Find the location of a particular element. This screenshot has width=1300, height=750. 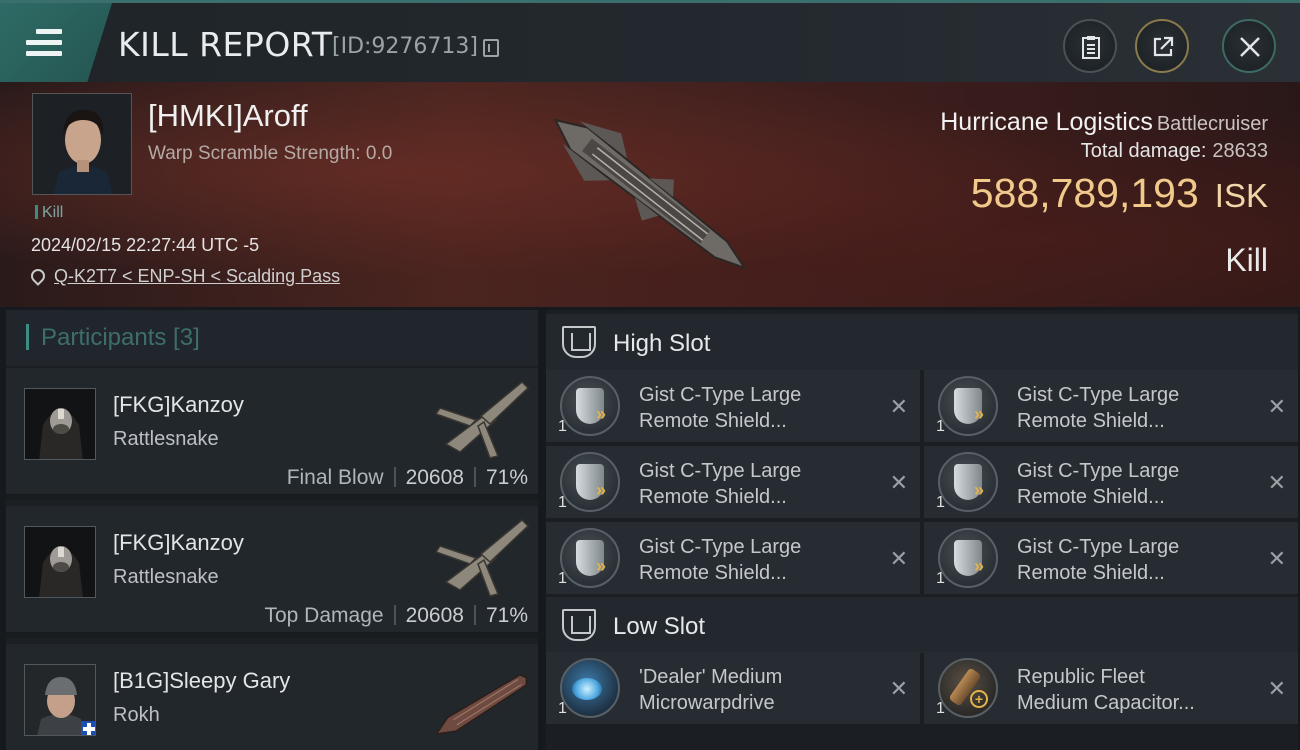

close-icon is located at coordinates (1250, 47).